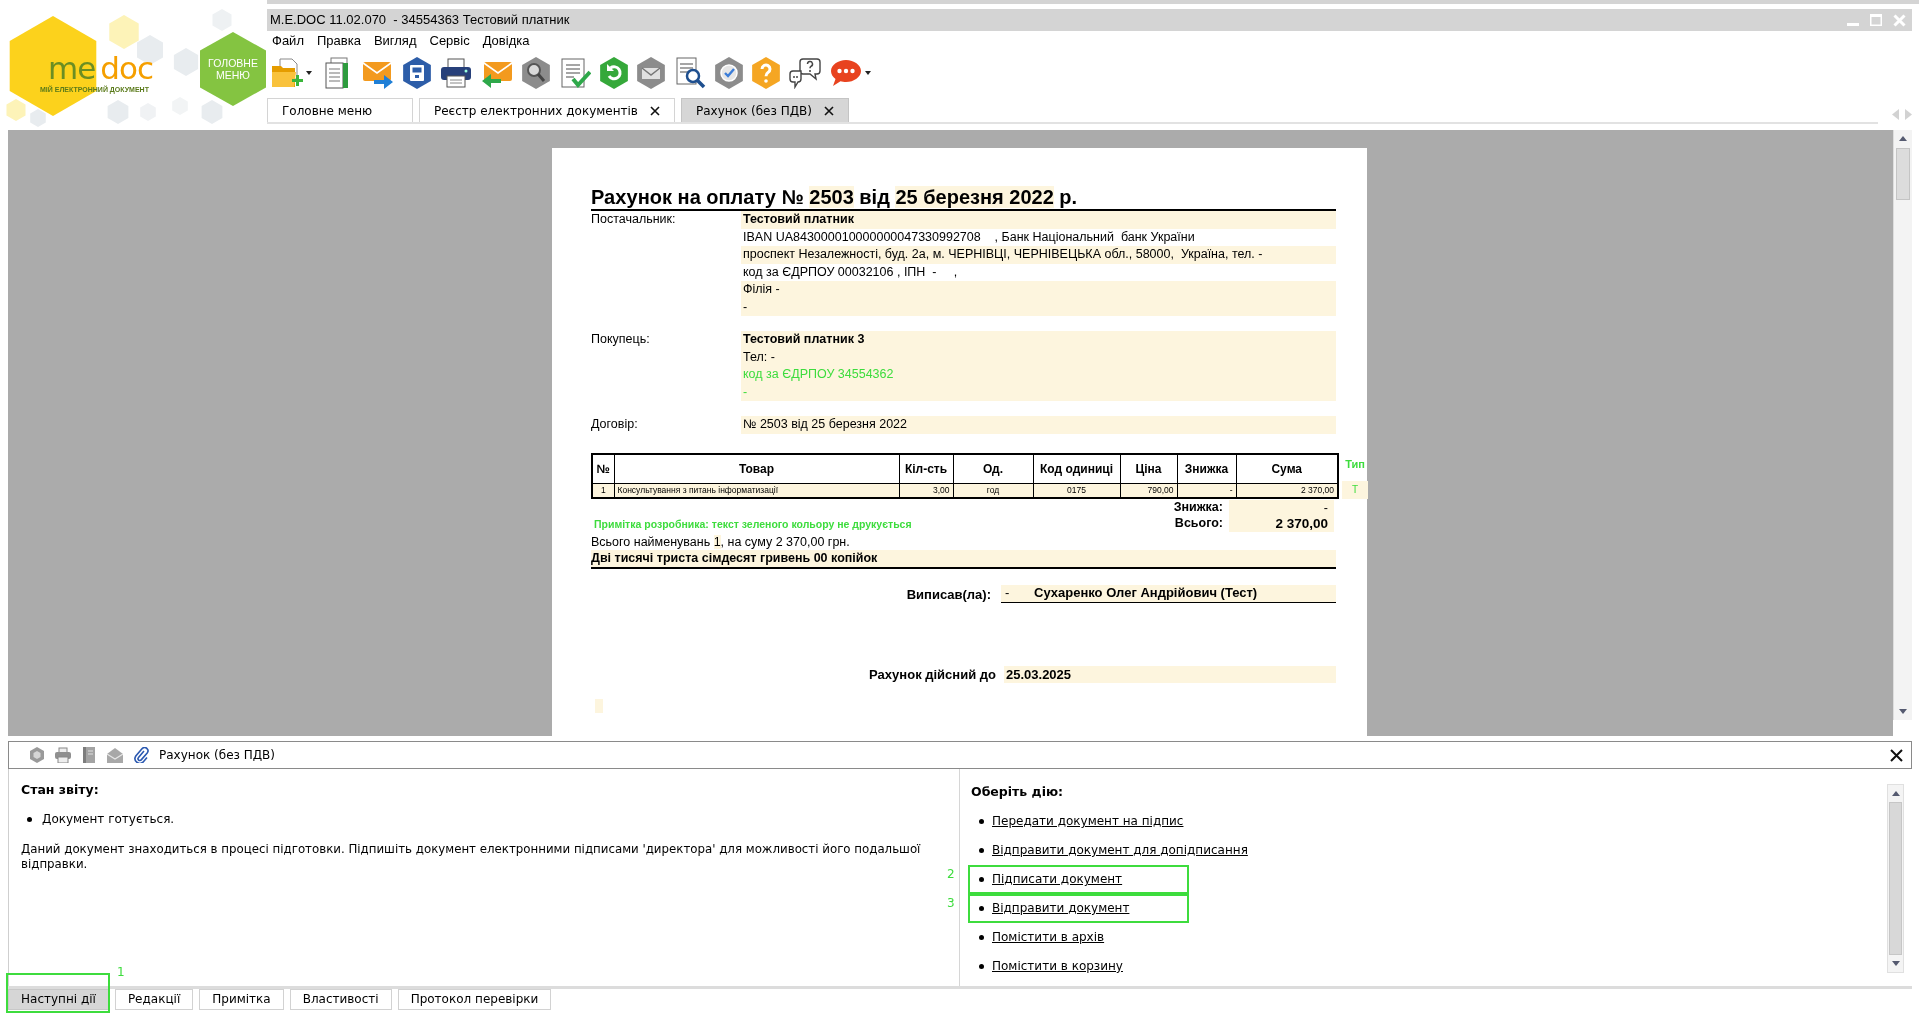 The width and height of the screenshot is (1919, 1013). I want to click on menu-item: Вигляд, so click(395, 41).